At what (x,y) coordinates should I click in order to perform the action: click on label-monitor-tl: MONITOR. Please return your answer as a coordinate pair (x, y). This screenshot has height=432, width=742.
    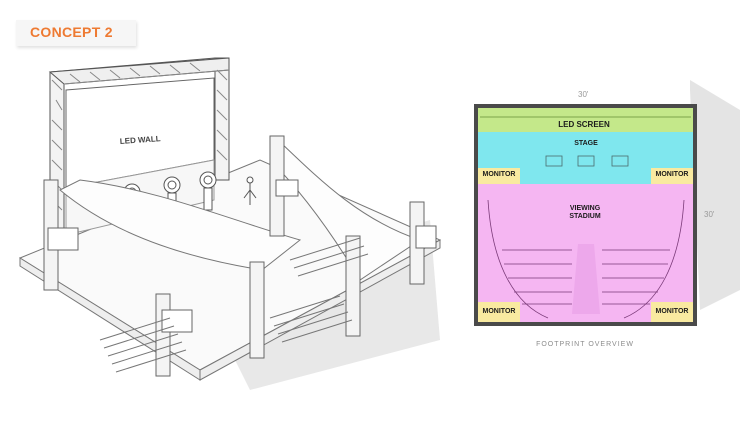
    Looking at the image, I should click on (499, 174).